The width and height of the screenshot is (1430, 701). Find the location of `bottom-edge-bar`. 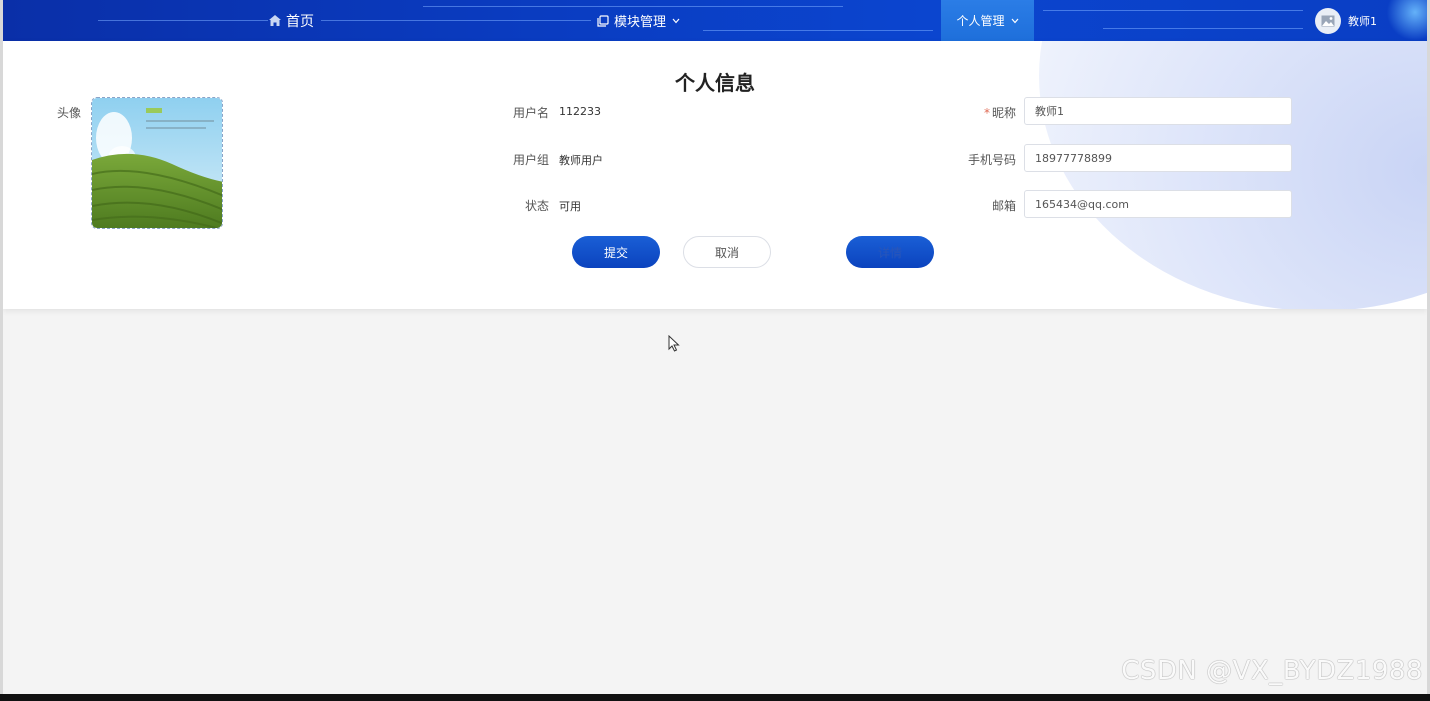

bottom-edge-bar is located at coordinates (715, 697).